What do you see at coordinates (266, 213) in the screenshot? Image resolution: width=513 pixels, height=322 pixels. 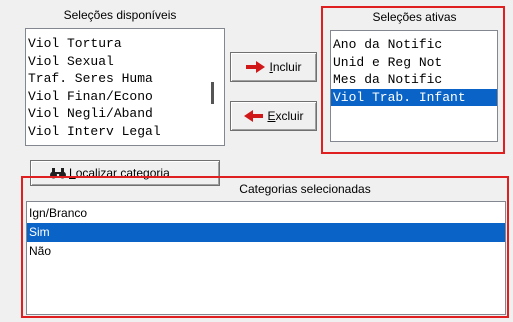 I see `list-item: Ign/Branco` at bounding box center [266, 213].